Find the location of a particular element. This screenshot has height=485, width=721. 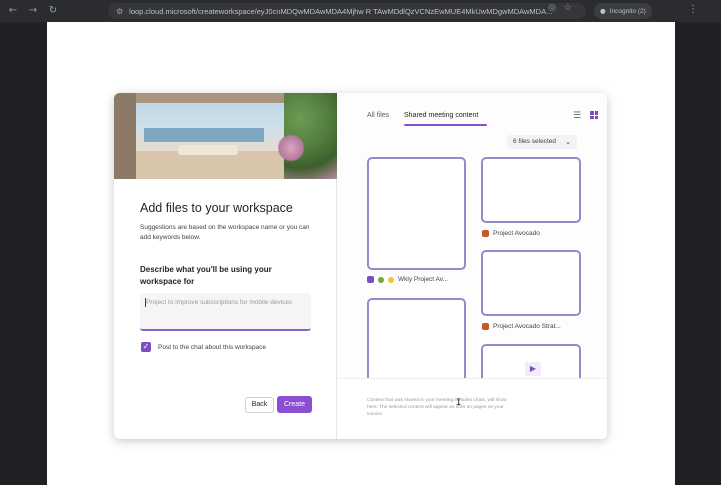

create-button: Create is located at coordinates (294, 404).